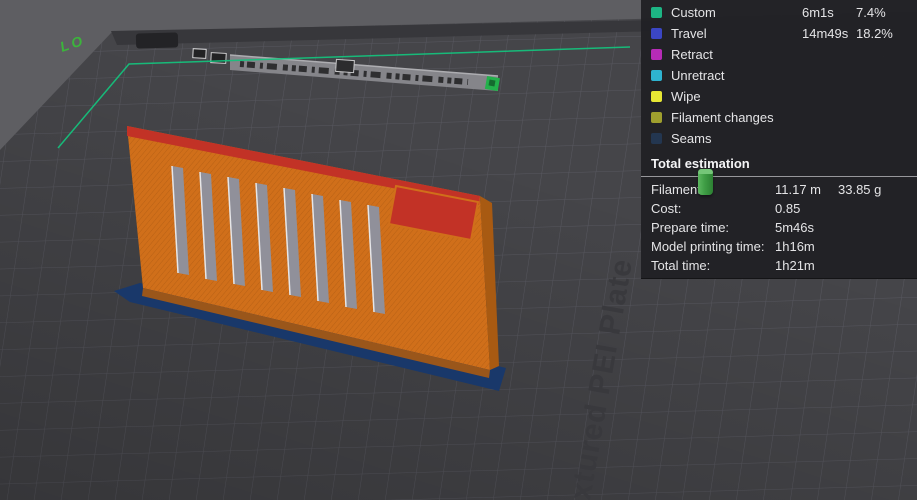 This screenshot has width=917, height=500. What do you see at coordinates (693, 12) in the screenshot?
I see `legend-label: Custom` at bounding box center [693, 12].